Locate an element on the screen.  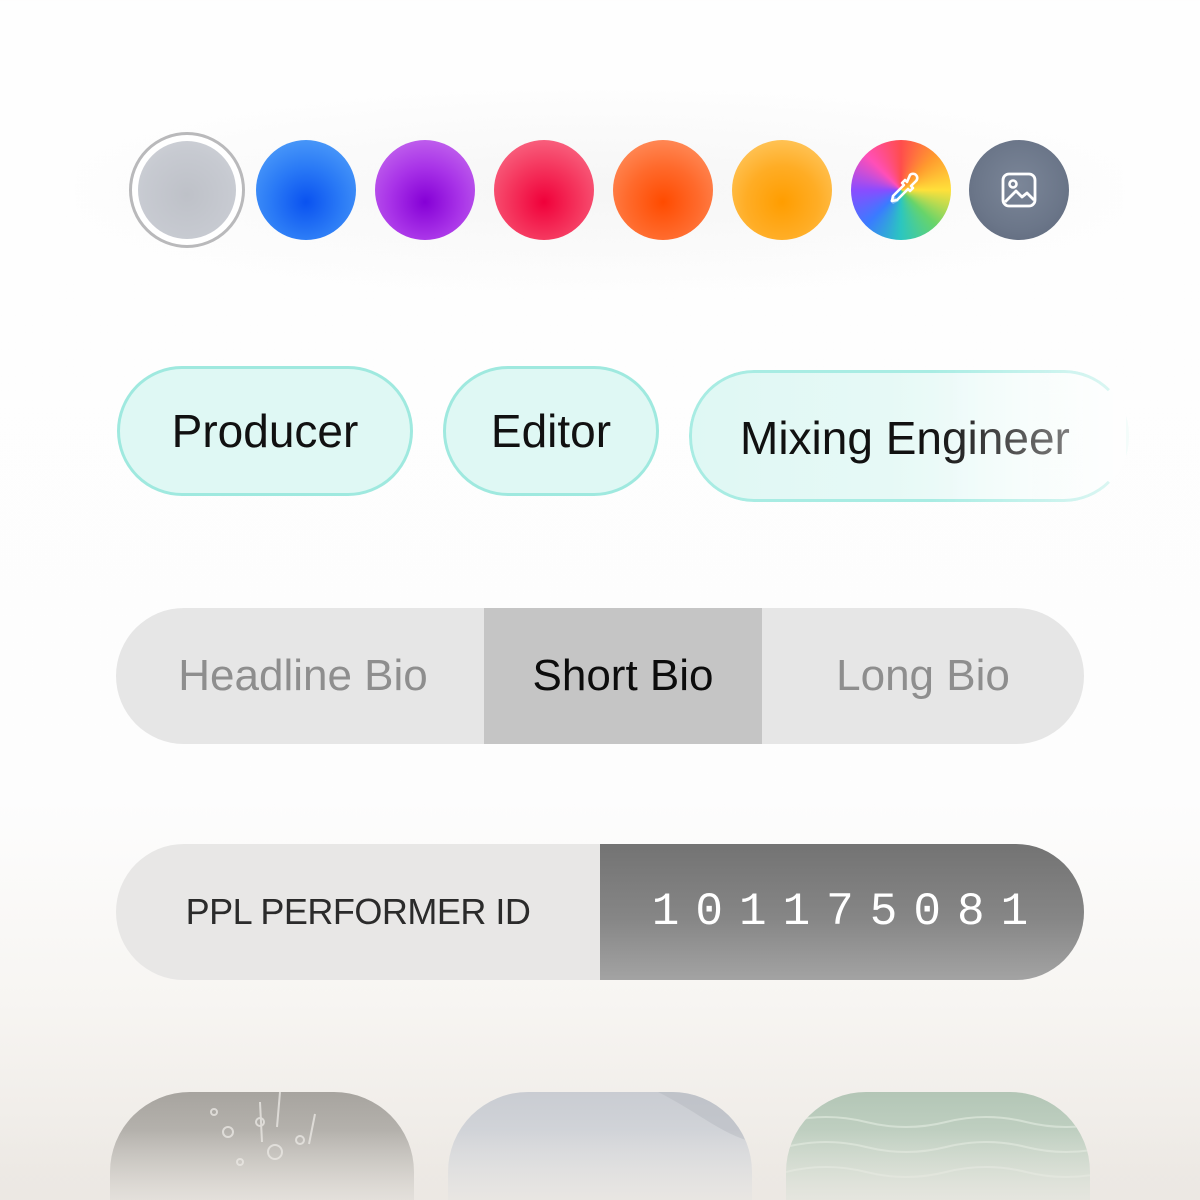
swatch-gray-fill is located at coordinates (187, 190).